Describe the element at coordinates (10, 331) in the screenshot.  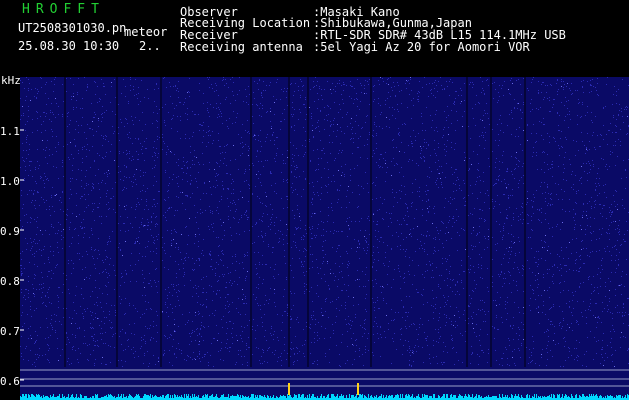
I see `y-tick-5: 0.7` at that location.